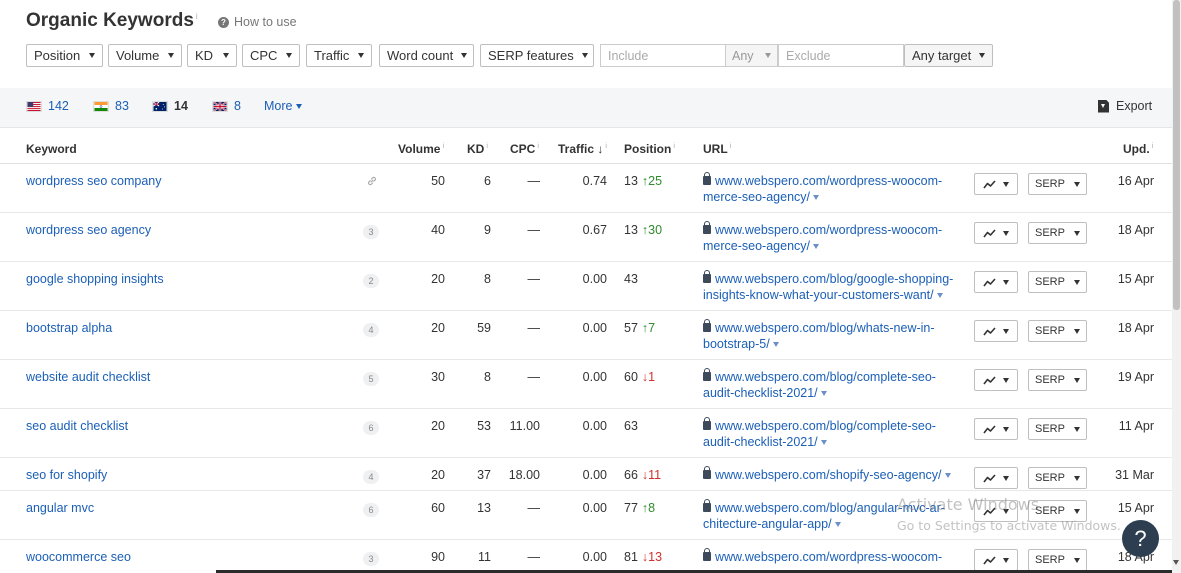  I want to click on url-text: www.webspero.com/wordpress-woocom-, so click(829, 557).